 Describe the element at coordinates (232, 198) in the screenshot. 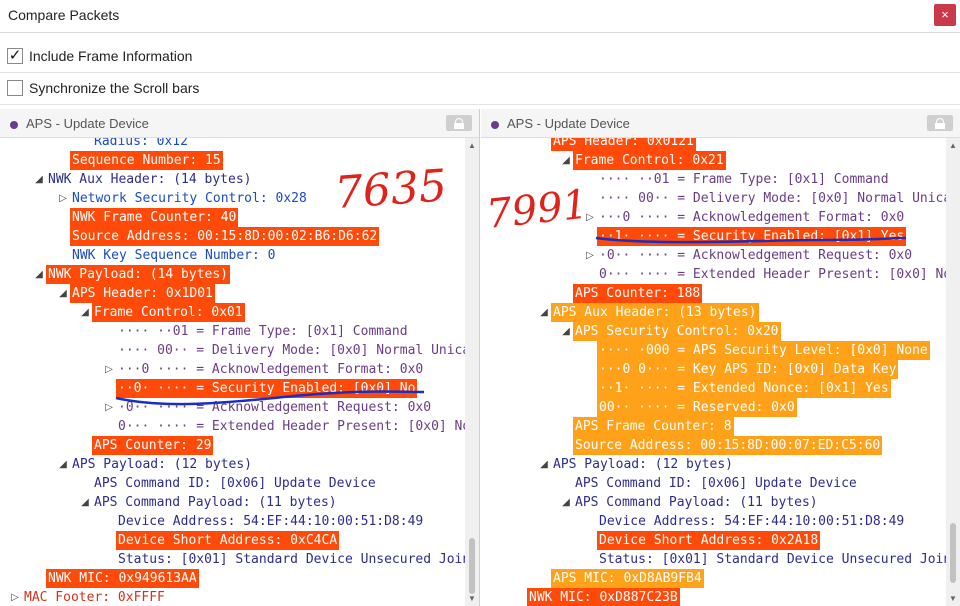

I see `tree-row: ▷ Network Security Control: 0x28` at that location.